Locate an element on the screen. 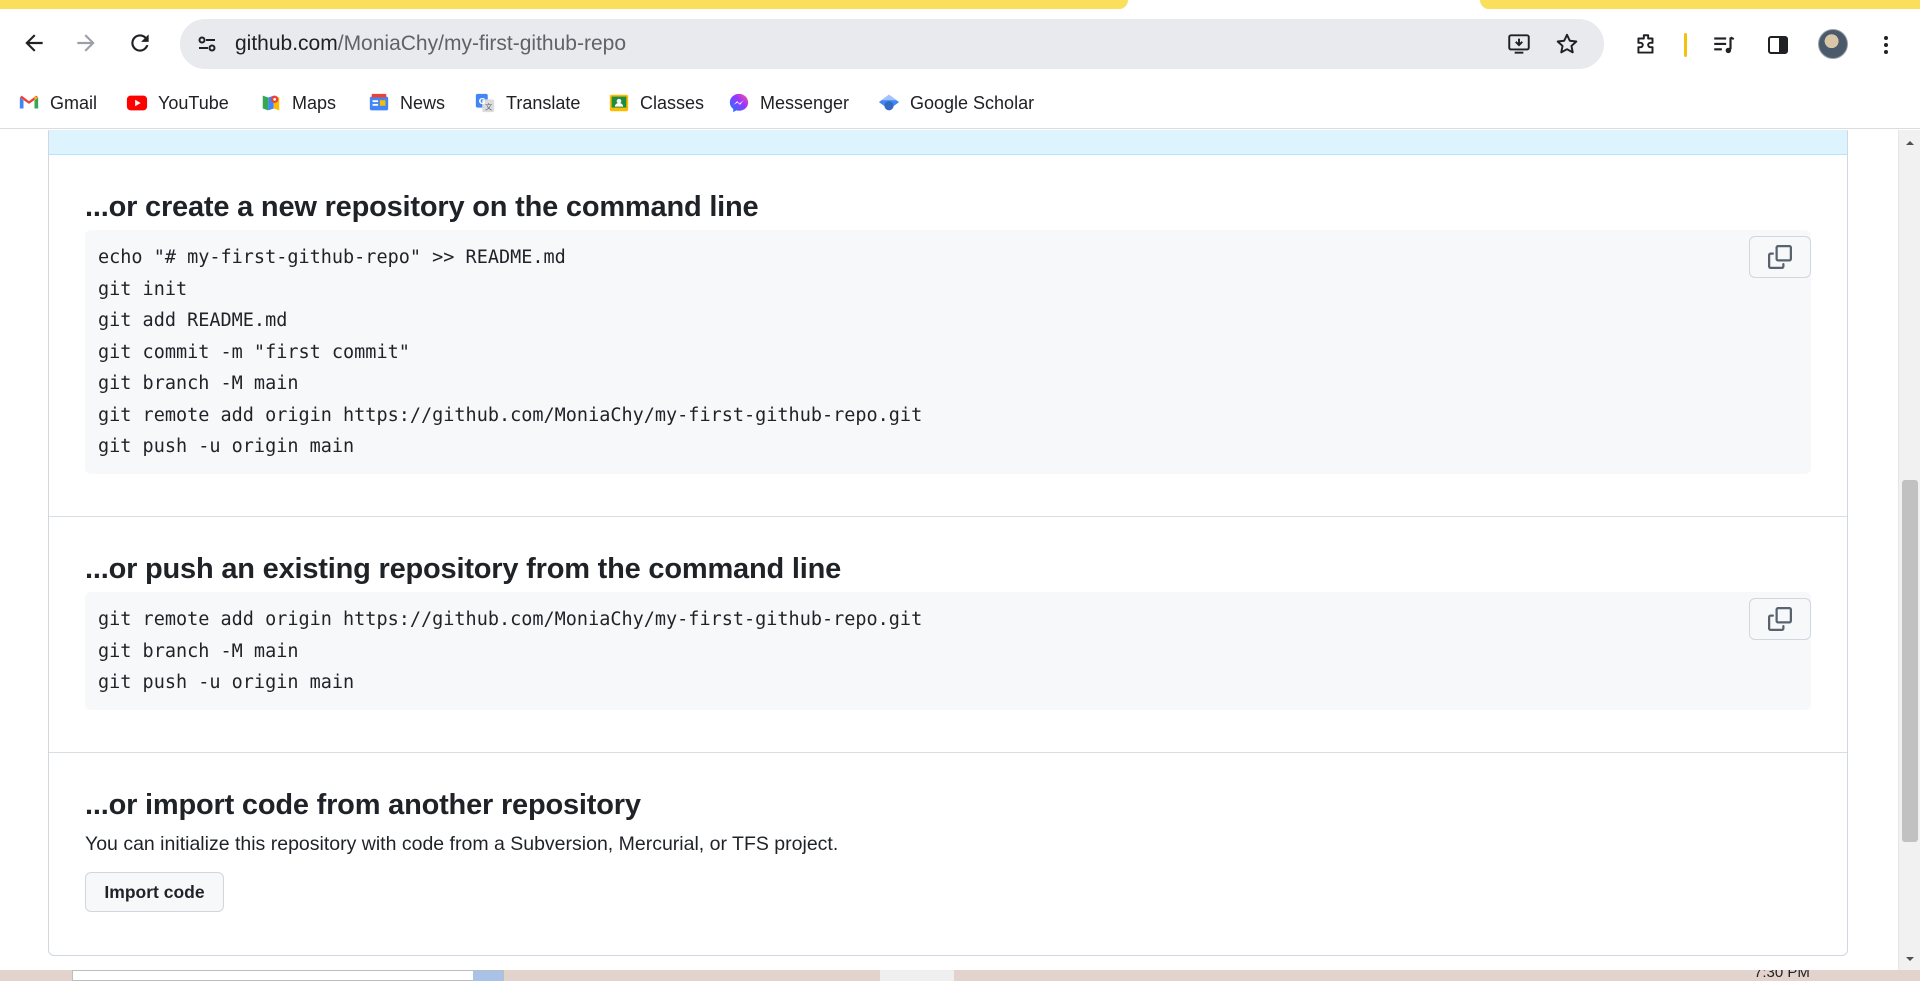  copy-push-commands-button is located at coordinates (1780, 619).